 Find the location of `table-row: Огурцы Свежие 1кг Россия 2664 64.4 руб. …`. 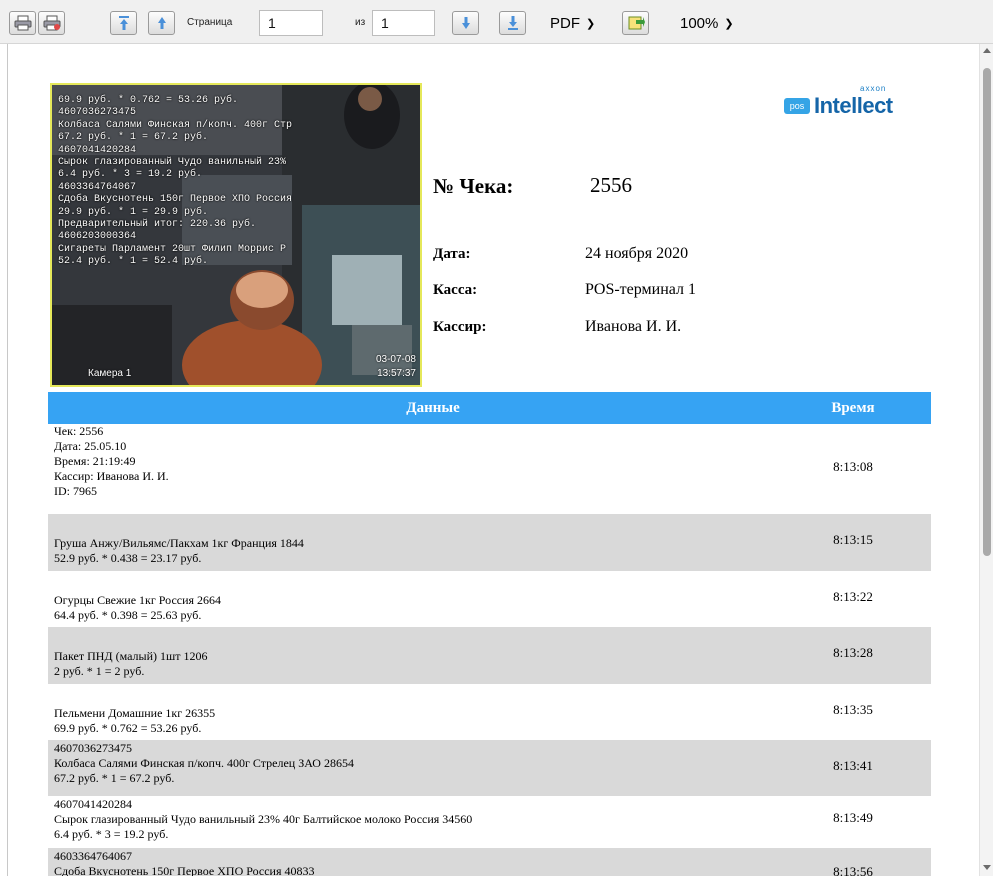

table-row: Огурцы Свежие 1кг Россия 2664 64.4 руб. … is located at coordinates (489, 599).